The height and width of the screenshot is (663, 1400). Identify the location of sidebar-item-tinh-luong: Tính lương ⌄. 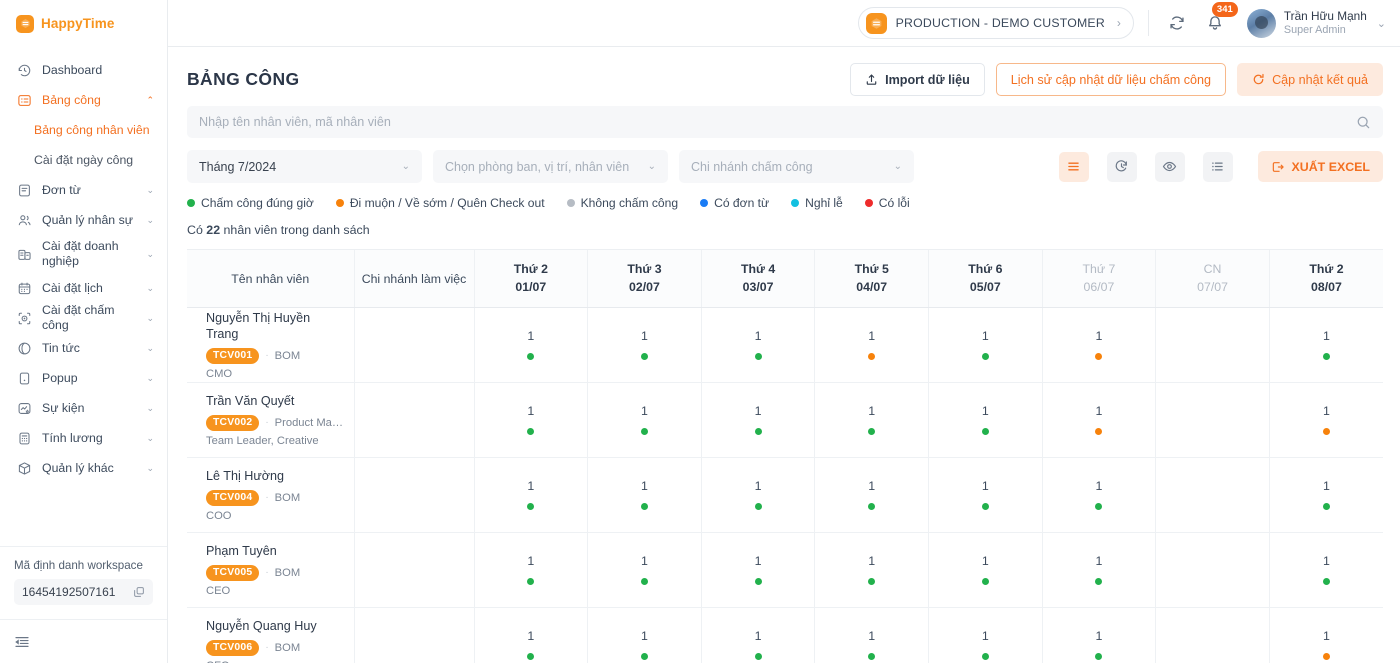
(83, 438).